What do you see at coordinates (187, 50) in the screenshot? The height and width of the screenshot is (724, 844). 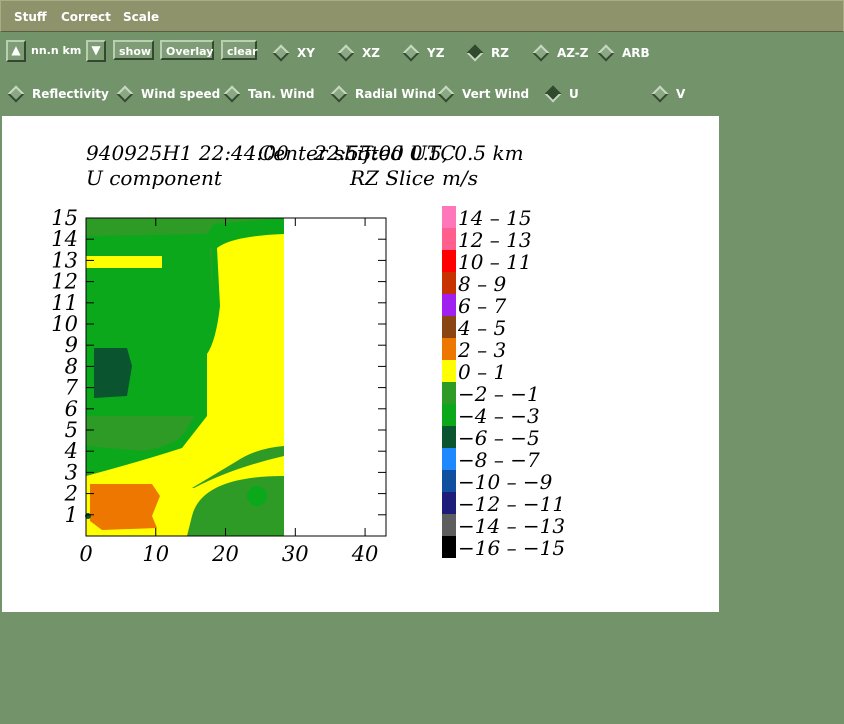 I see `overlay-button: Overlay` at bounding box center [187, 50].